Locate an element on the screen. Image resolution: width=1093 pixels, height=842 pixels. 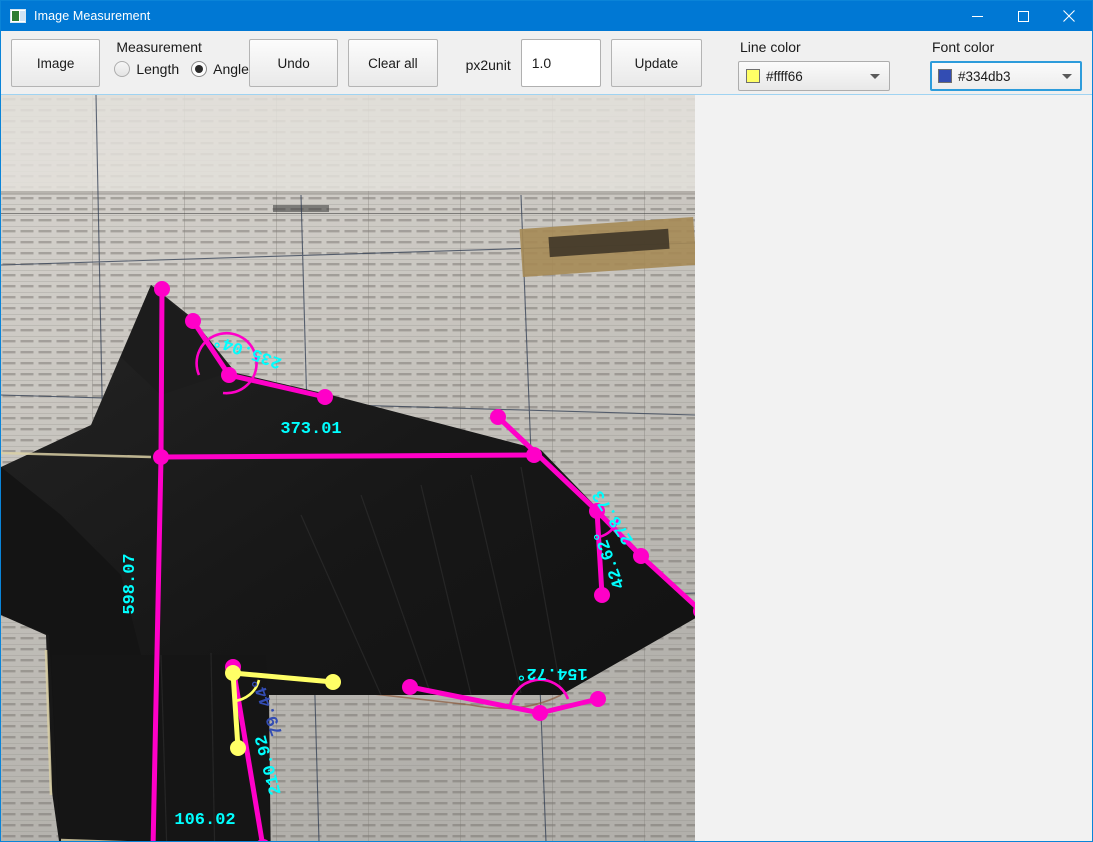
close-icon is located at coordinates (1069, 16).